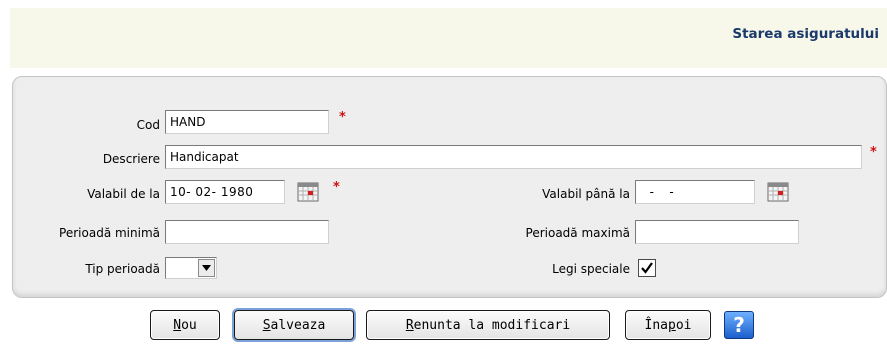 The width and height of the screenshot is (887, 347). I want to click on help-icon: ?, so click(739, 325).